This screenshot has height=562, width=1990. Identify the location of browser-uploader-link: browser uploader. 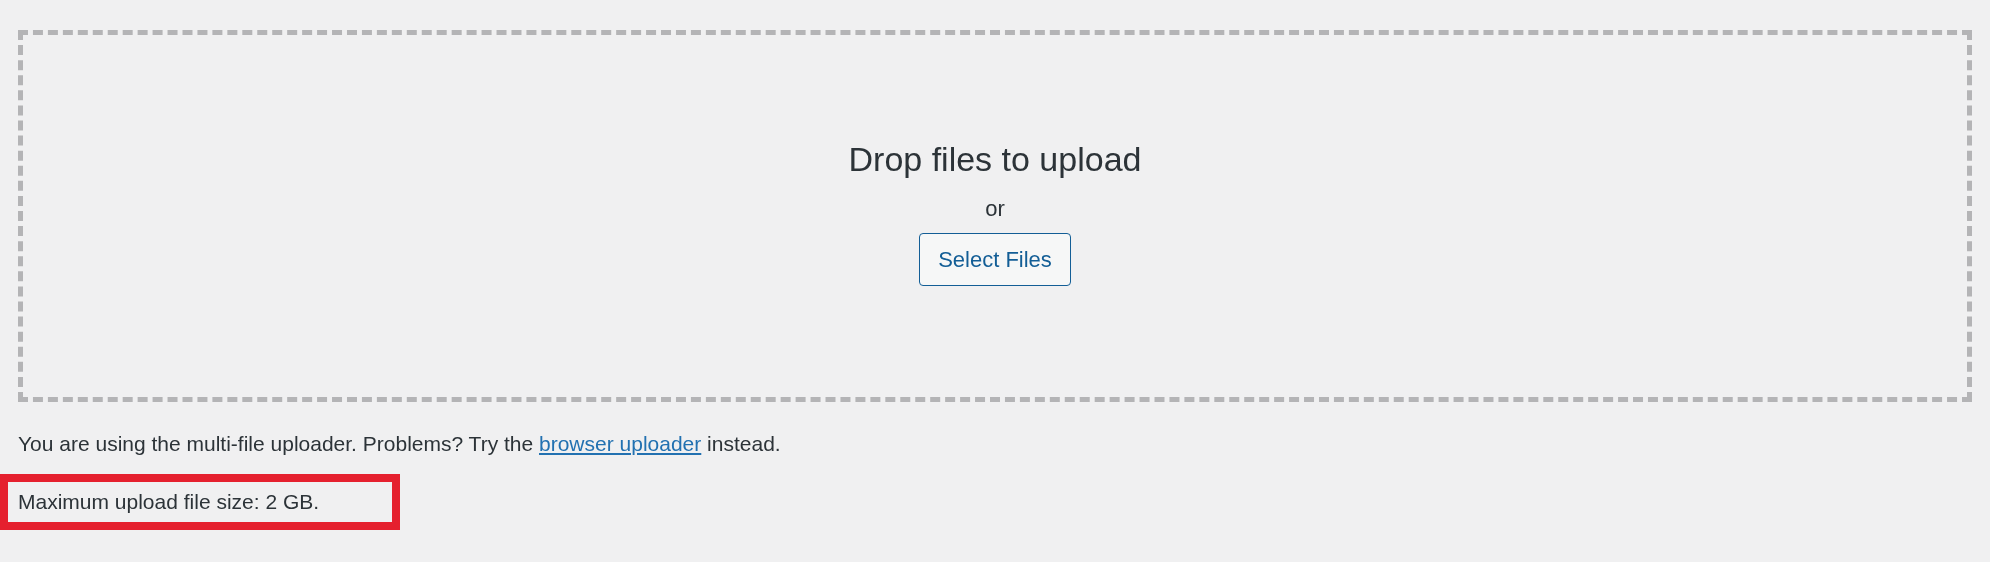
(620, 443).